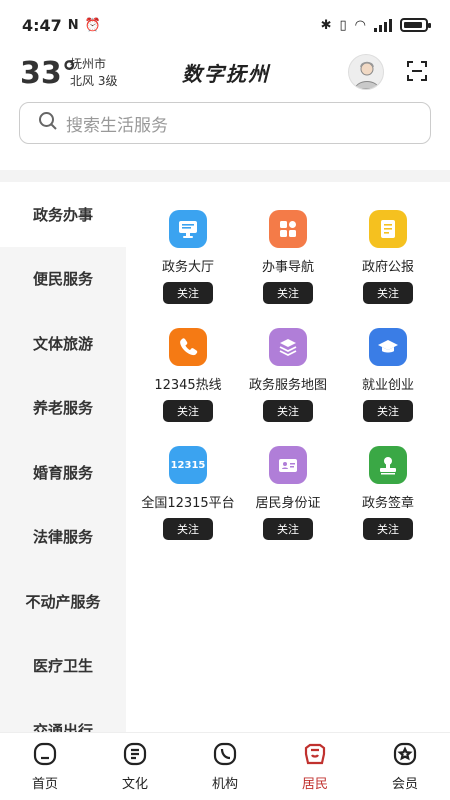 The height and width of the screenshot is (800, 450). What do you see at coordinates (388, 493) in the screenshot?
I see `service-item: 政务签章 关注` at bounding box center [388, 493].